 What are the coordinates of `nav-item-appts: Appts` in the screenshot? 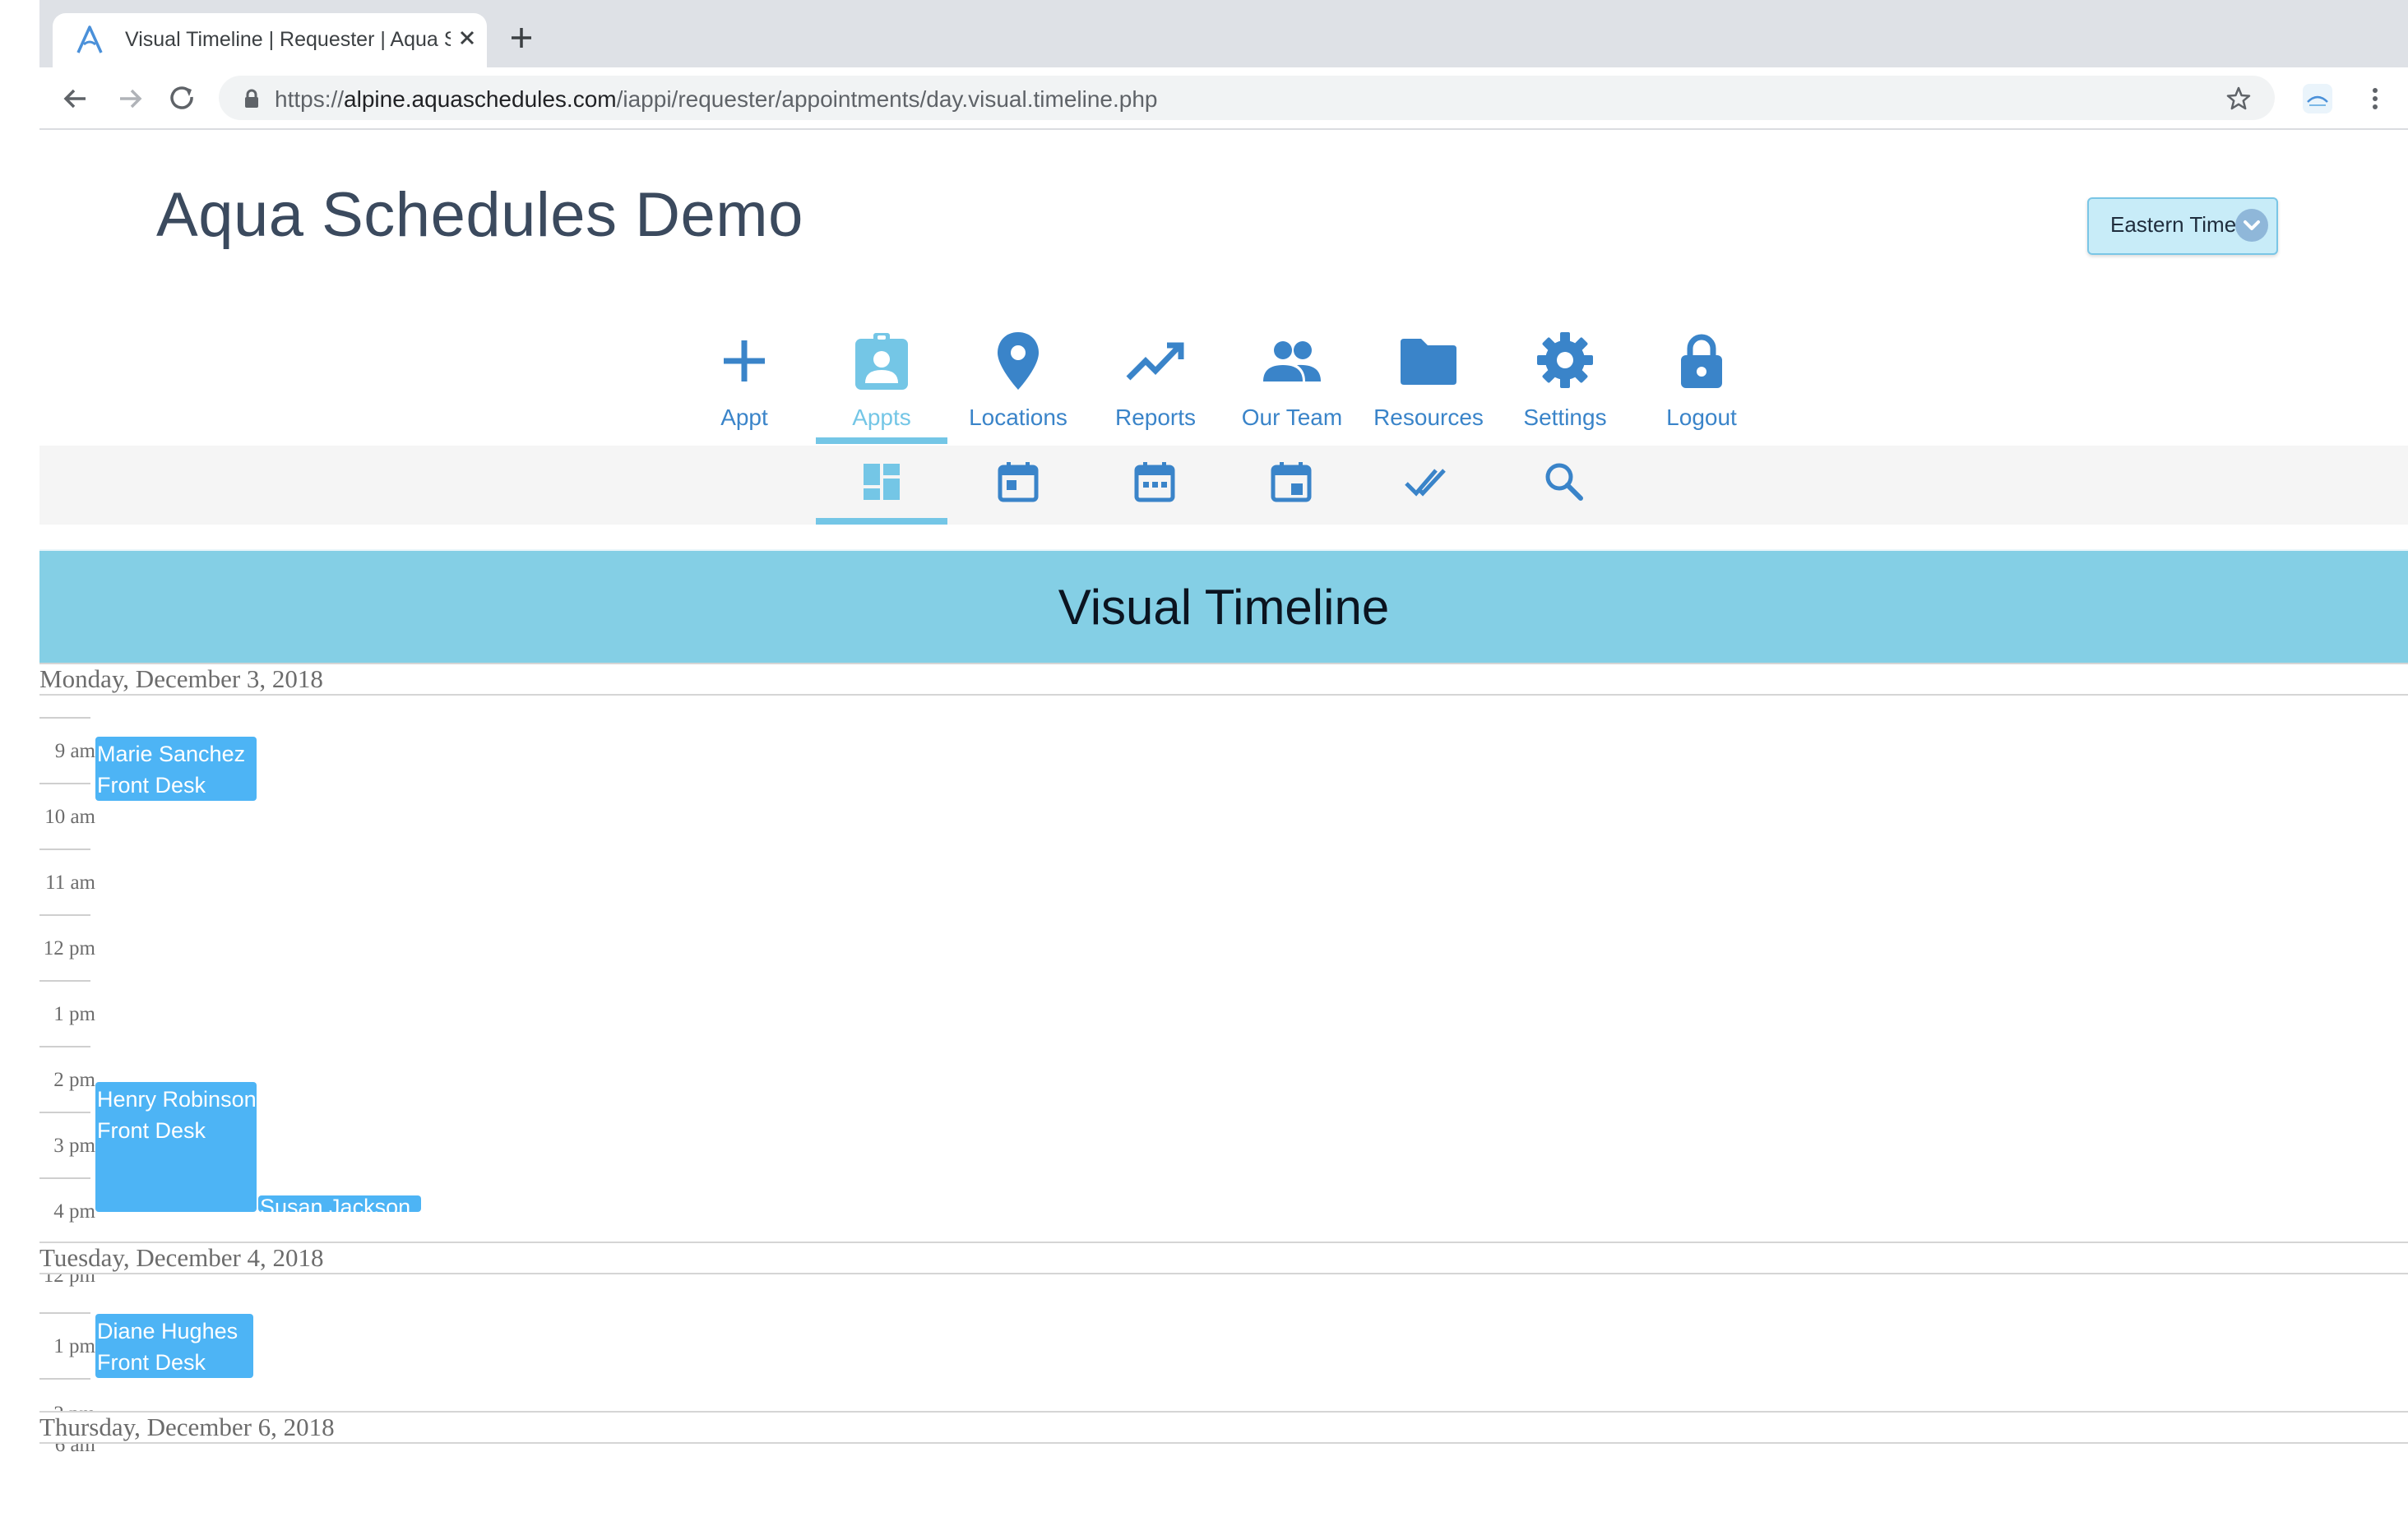 It's located at (881, 385).